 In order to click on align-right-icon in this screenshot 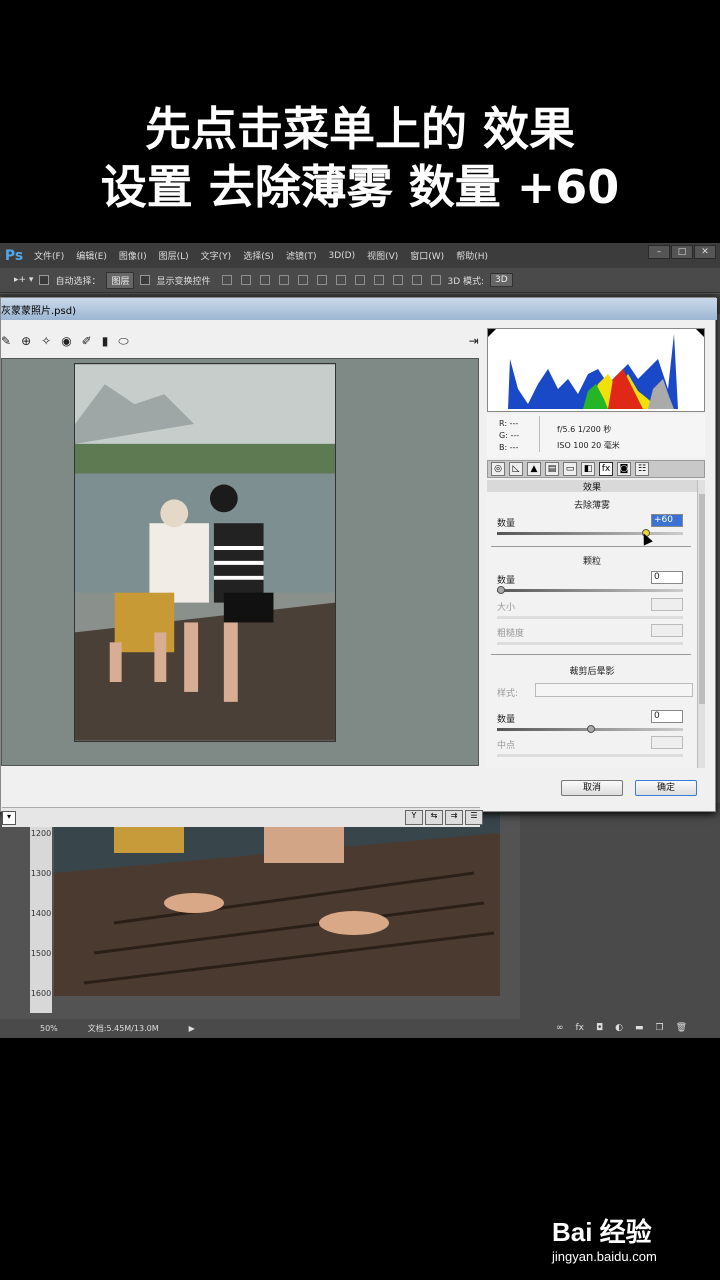, I will do `click(322, 280)`.